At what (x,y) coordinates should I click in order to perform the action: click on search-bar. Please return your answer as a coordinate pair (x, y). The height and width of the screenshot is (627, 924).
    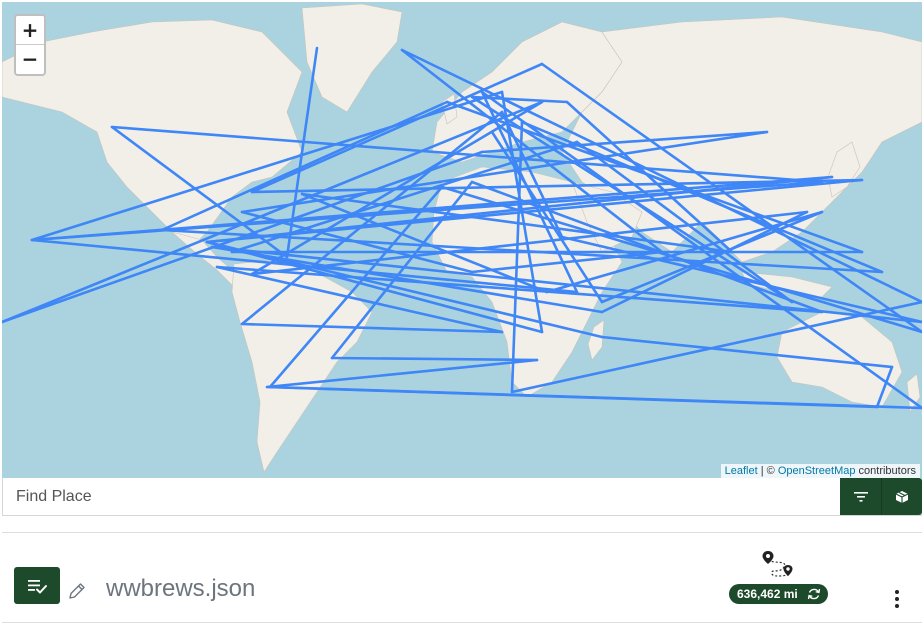
    Looking at the image, I should click on (462, 497).